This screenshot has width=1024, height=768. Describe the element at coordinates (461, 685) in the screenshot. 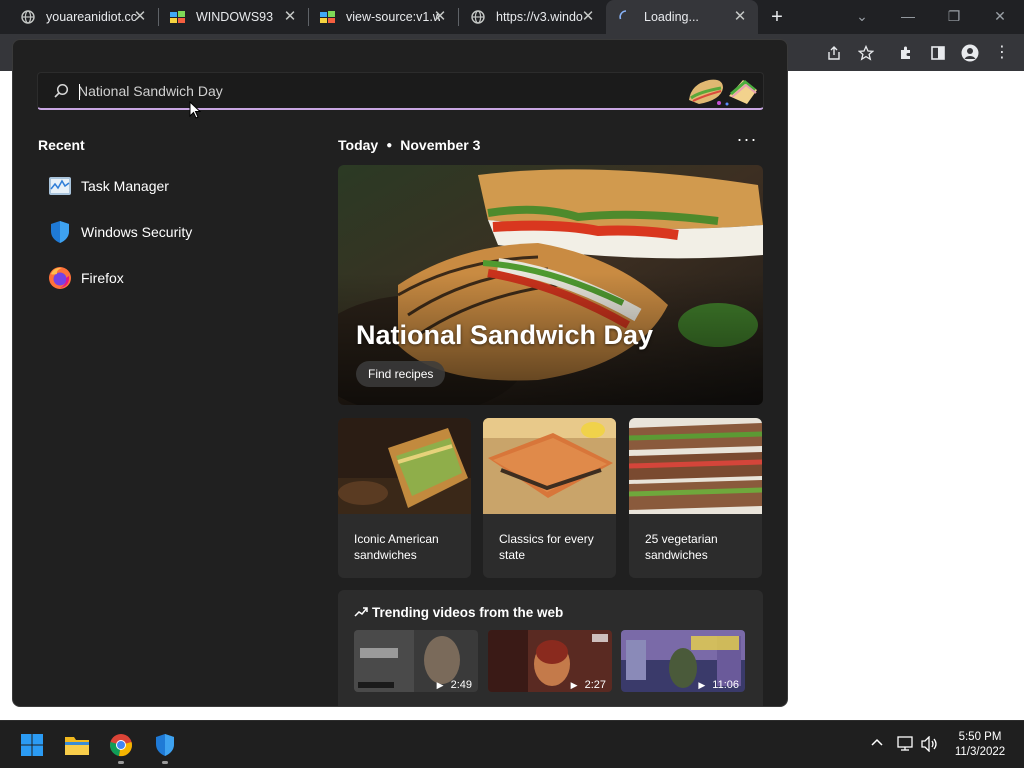

I see `video-duration-text: 2:49` at that location.